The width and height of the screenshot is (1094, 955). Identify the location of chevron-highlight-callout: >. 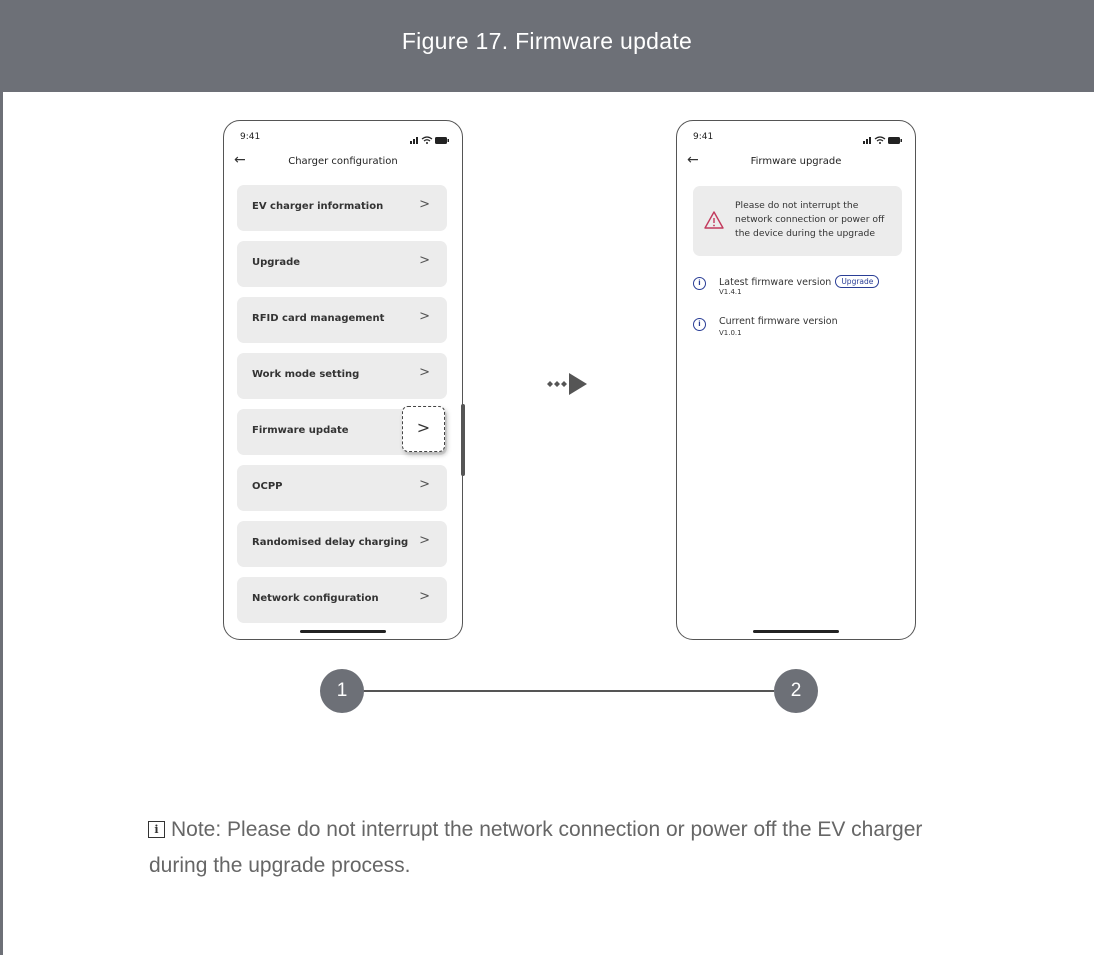
(423, 429).